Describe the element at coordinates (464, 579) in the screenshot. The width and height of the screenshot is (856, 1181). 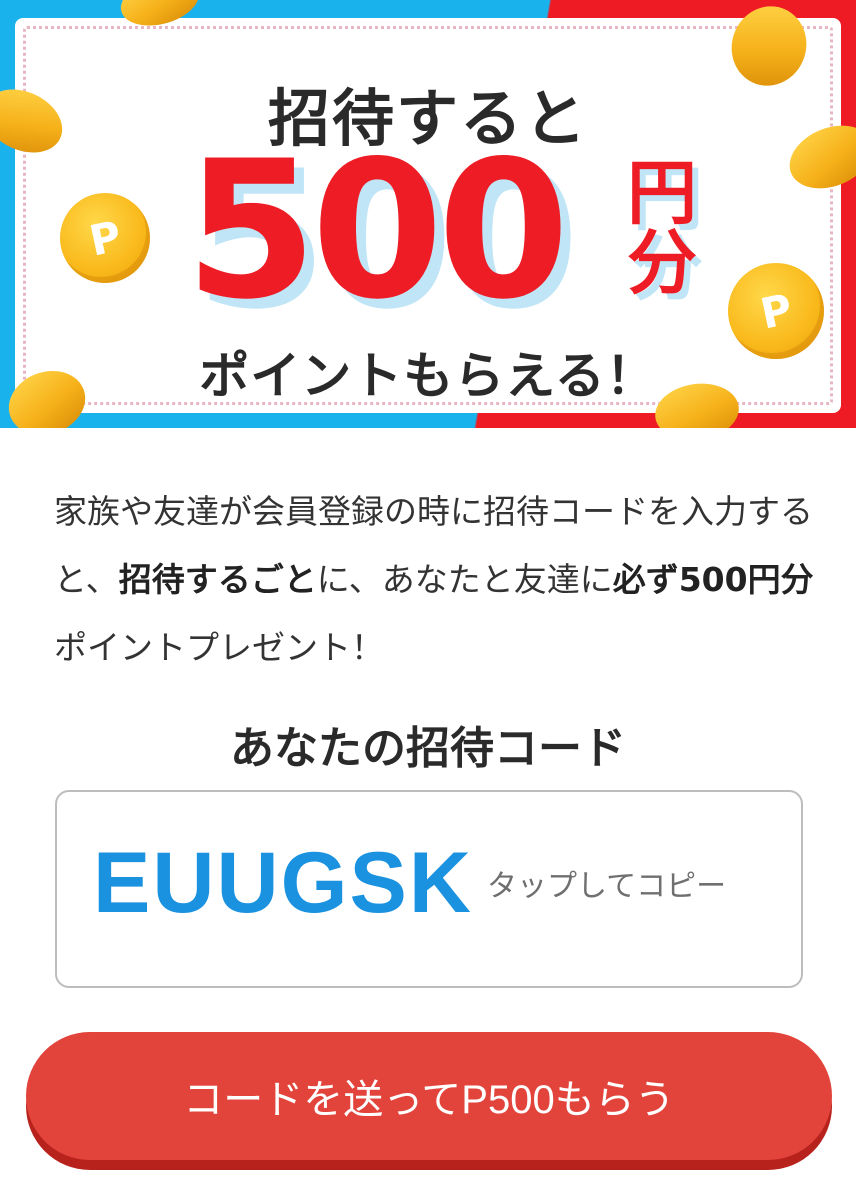
I see `description-text: に、あなたと友達に` at that location.